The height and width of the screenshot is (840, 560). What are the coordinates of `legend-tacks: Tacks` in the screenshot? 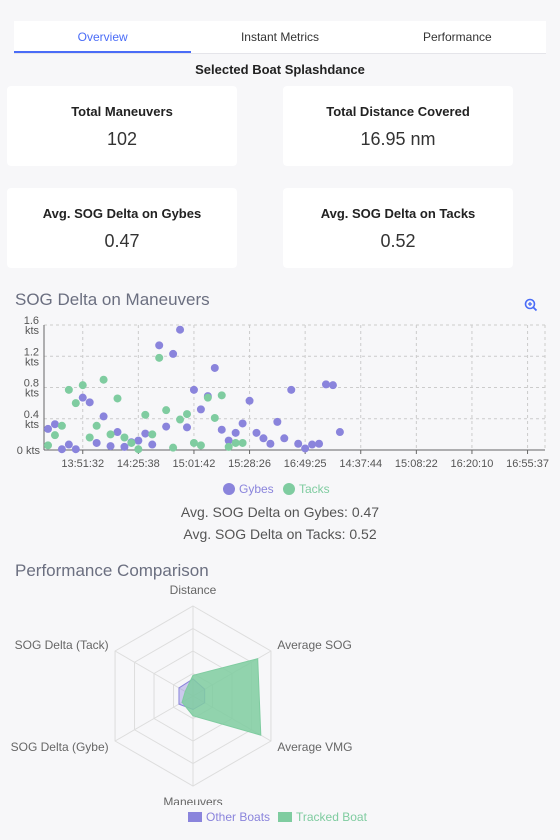 It's located at (306, 489).